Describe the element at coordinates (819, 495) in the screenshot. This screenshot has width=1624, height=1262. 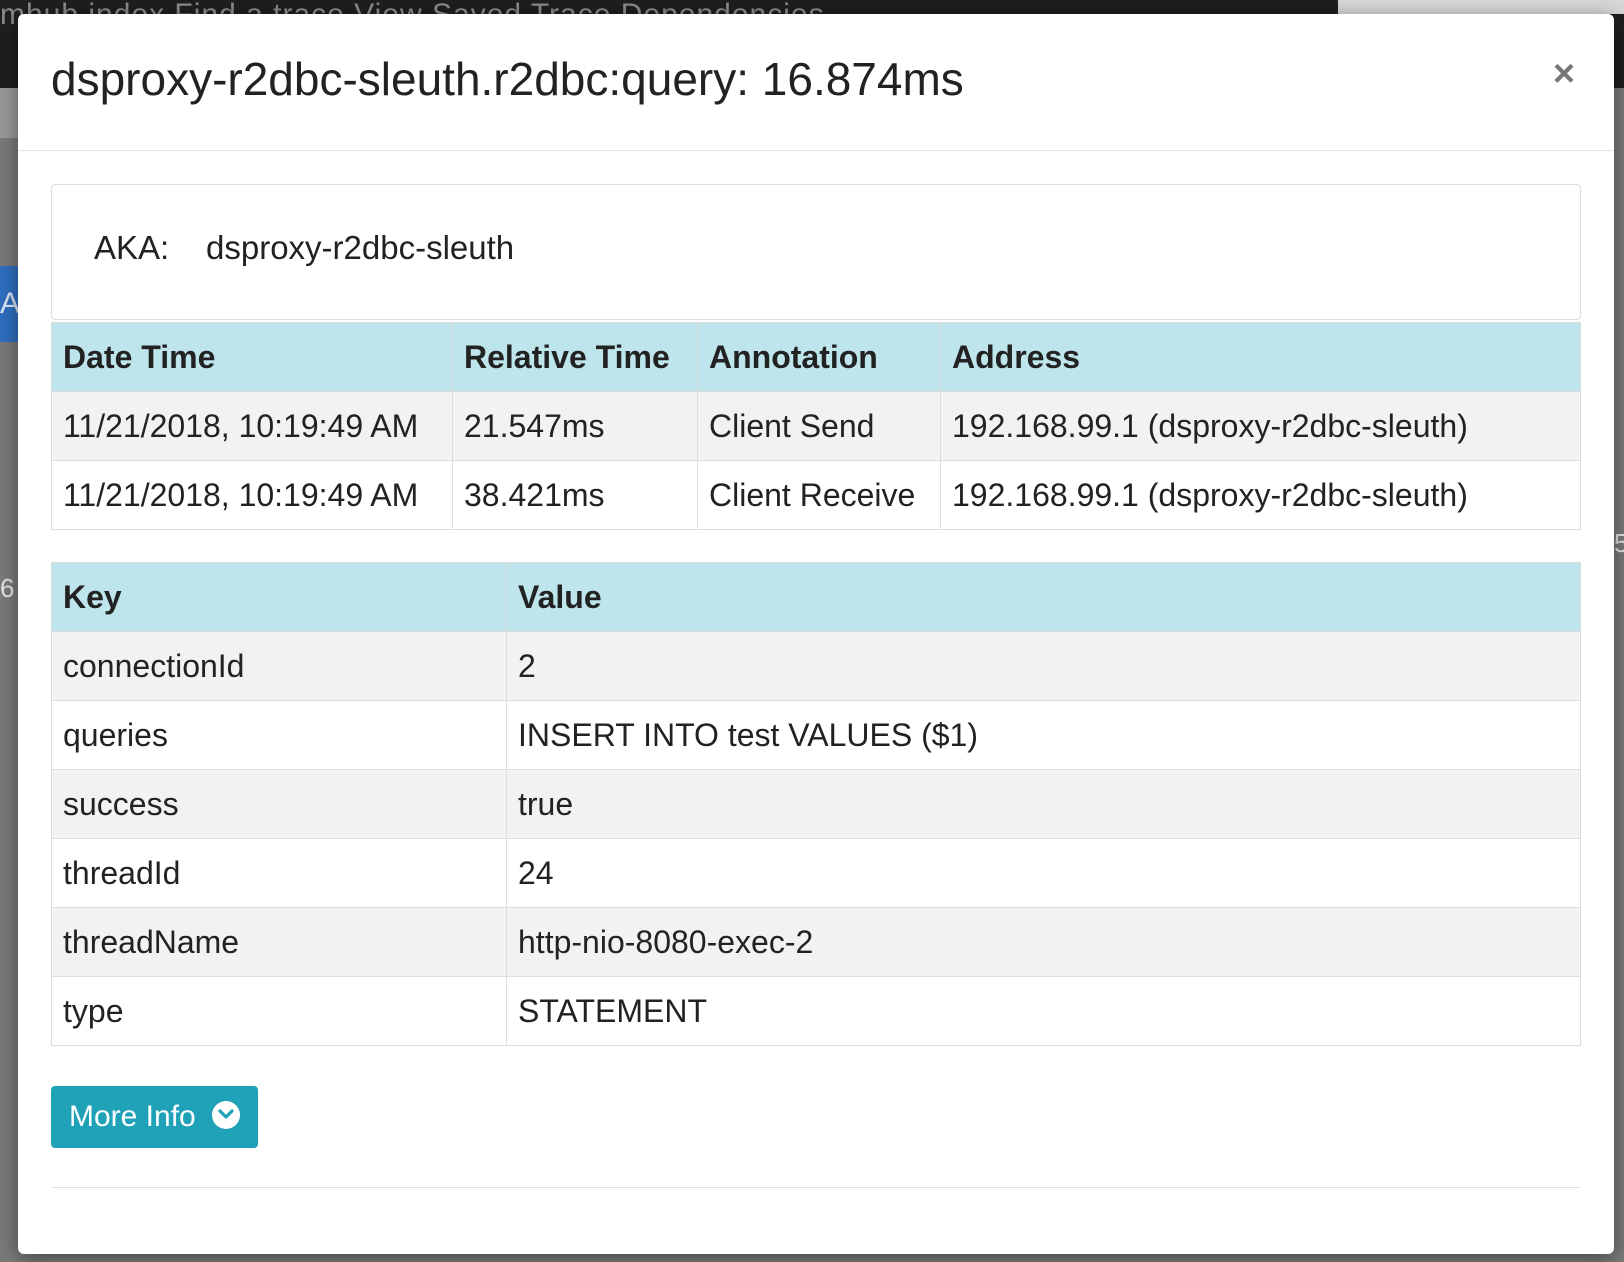
I see `annotation-cell: Client Receive` at that location.